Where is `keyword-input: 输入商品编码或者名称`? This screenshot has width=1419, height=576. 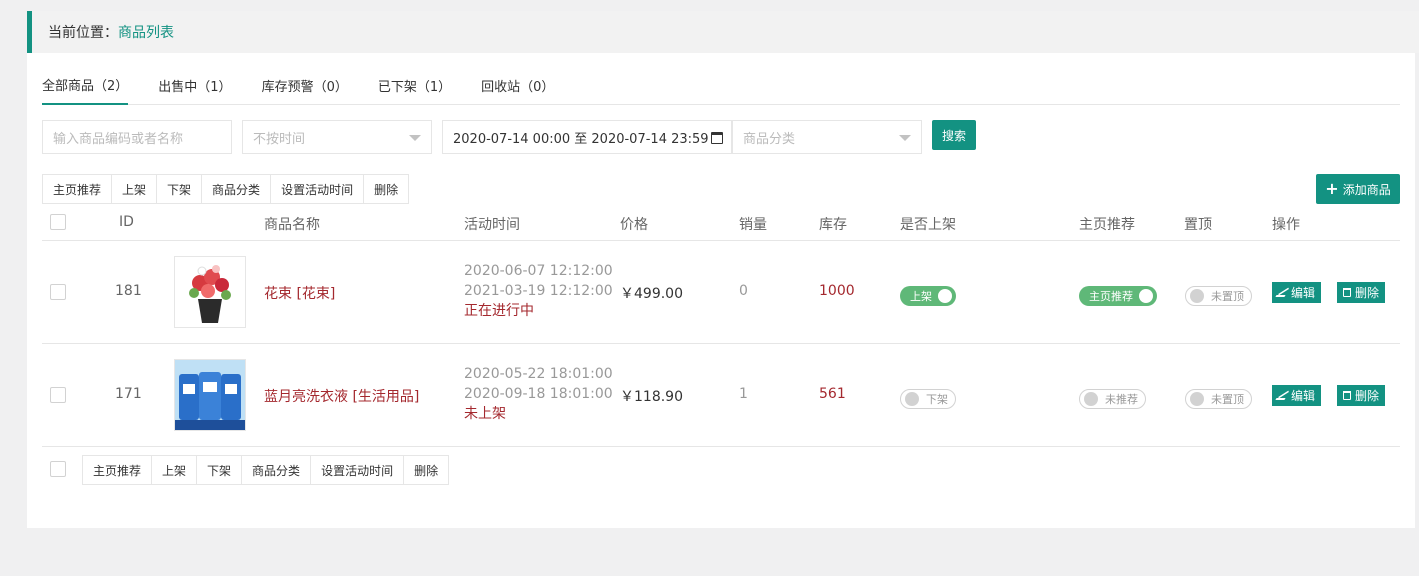 keyword-input: 输入商品编码或者名称 is located at coordinates (137, 137).